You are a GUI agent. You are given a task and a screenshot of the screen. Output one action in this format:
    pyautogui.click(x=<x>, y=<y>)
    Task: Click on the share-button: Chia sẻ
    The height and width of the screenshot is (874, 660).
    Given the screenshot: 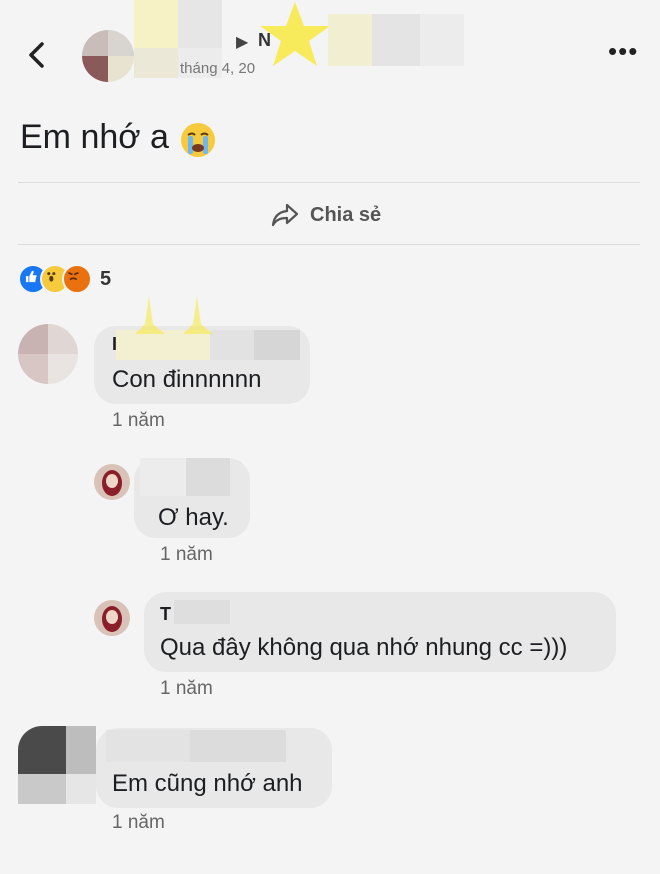 What is the action you would take?
    pyautogui.click(x=325, y=215)
    